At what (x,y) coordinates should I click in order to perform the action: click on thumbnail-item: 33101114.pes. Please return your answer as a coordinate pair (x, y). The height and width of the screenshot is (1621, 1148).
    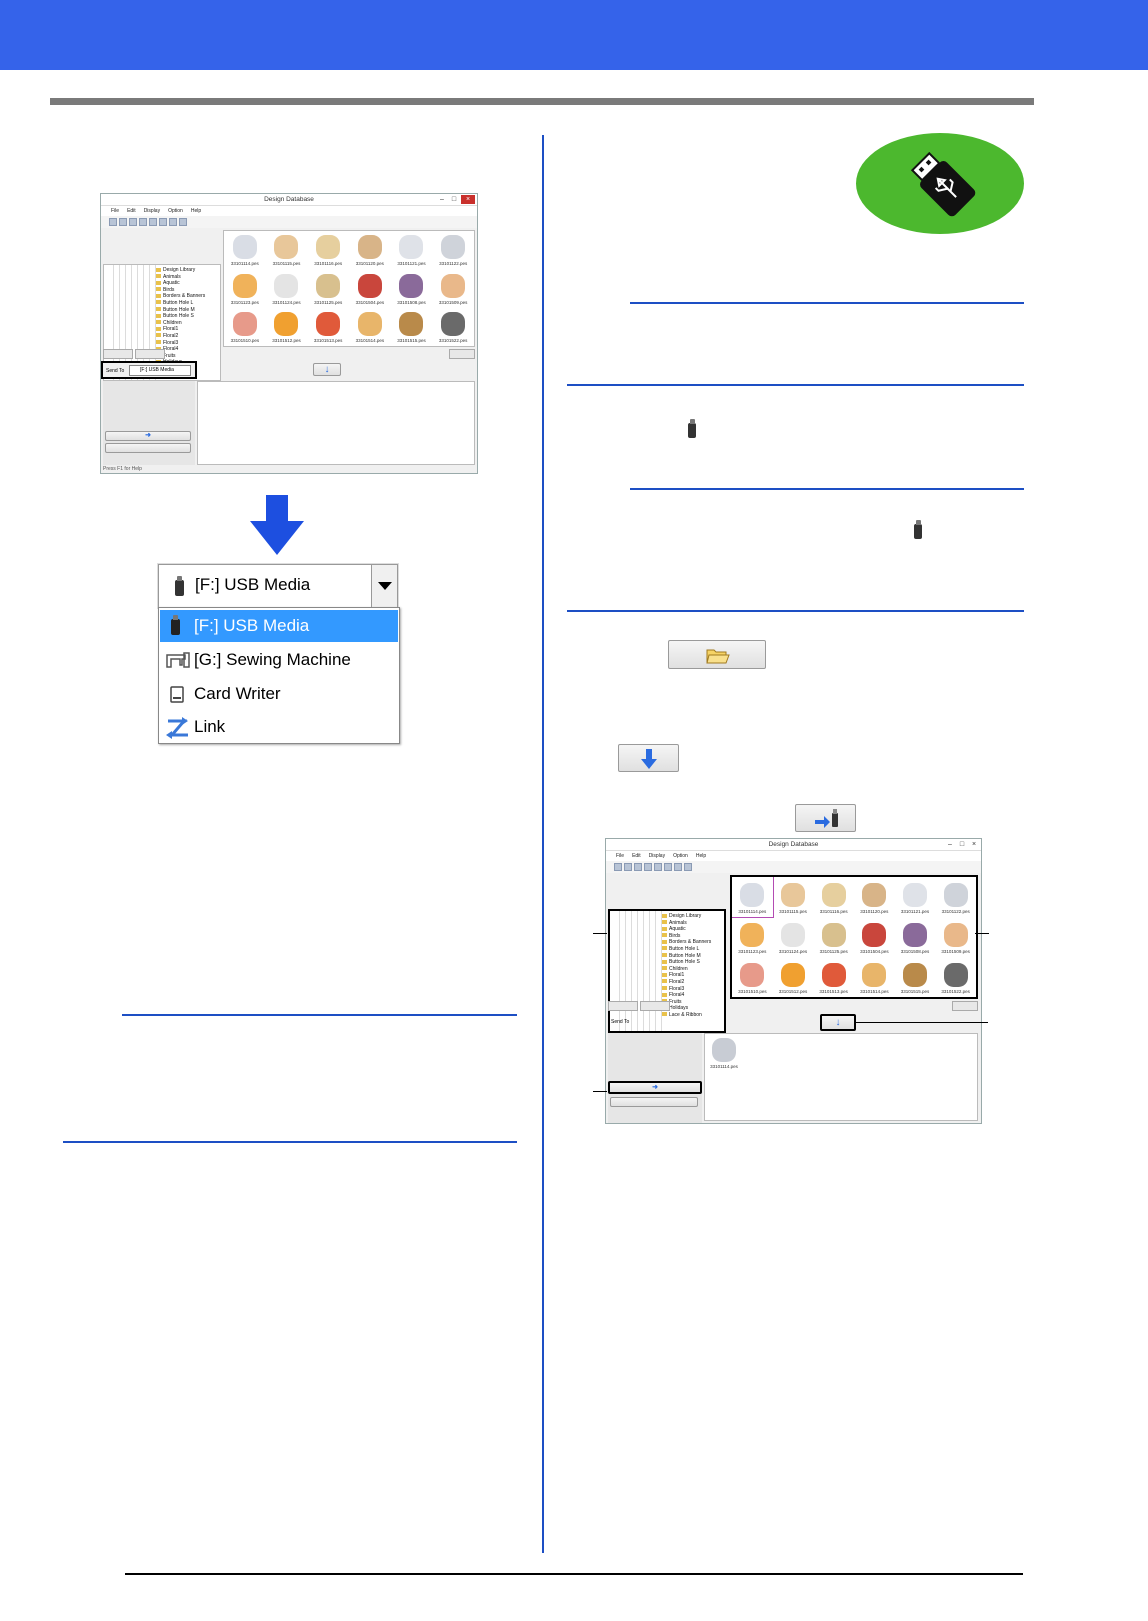
    Looking at the image, I should click on (245, 250).